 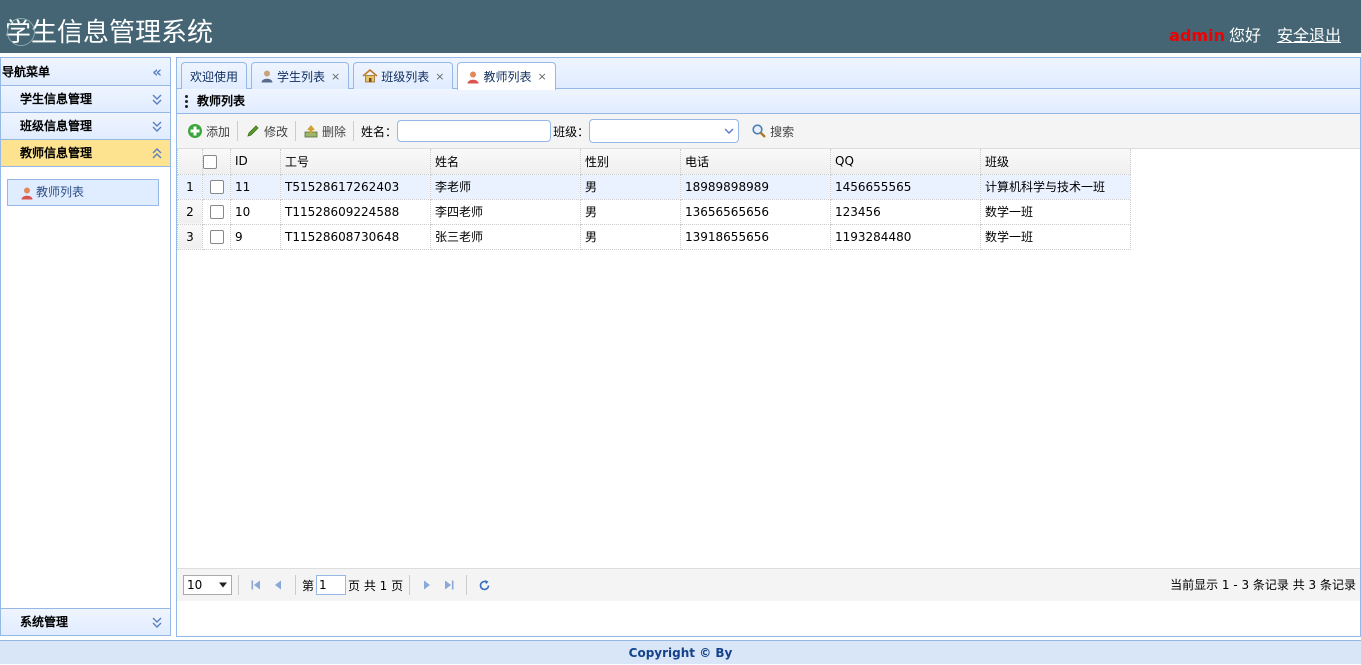 I want to click on column-header-gender: 性别, so click(x=630, y=162).